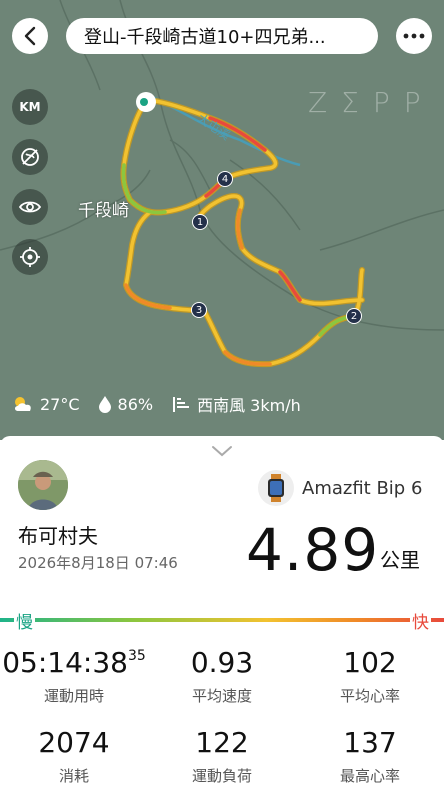 This screenshot has width=444, height=800. Describe the element at coordinates (221, 696) in the screenshot. I see `stat-label: 平均速度` at that location.